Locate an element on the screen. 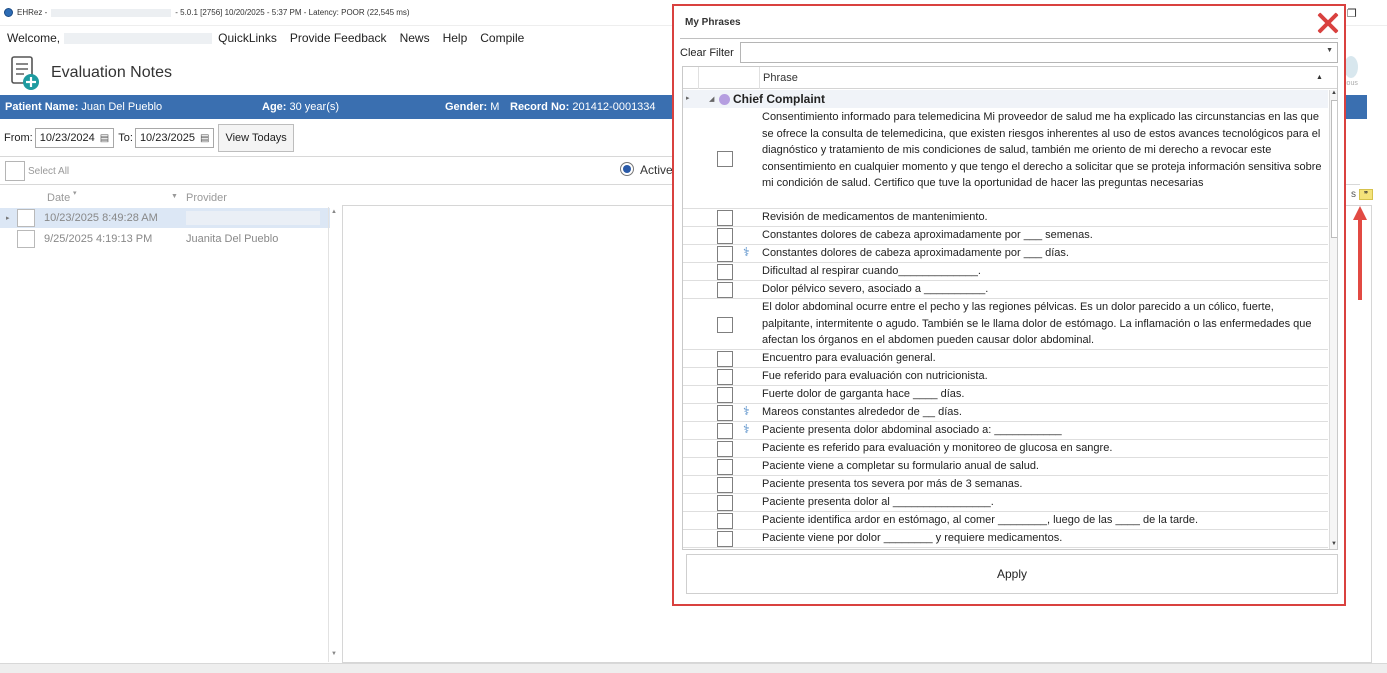  column-date: Date is located at coordinates (58, 198).